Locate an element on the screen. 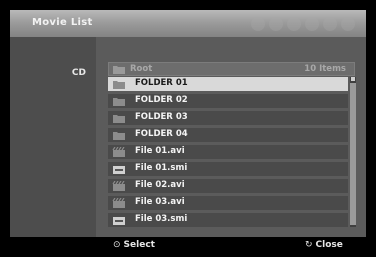 This screenshot has height=257, width=376. list-item-label: FOLDER 04 is located at coordinates (161, 134).